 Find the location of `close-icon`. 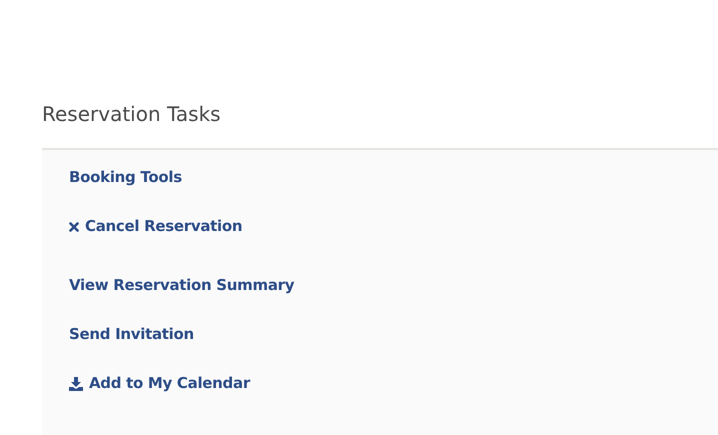

close-icon is located at coordinates (74, 227).